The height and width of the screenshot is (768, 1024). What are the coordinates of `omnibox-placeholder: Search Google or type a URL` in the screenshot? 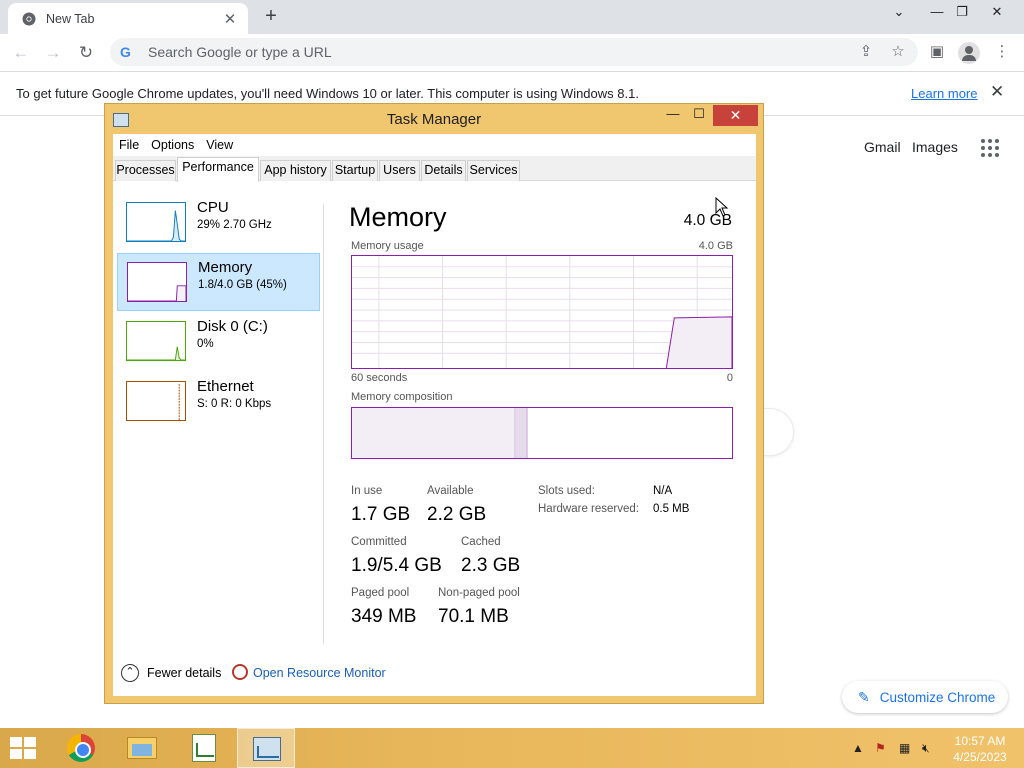 It's located at (240, 52).